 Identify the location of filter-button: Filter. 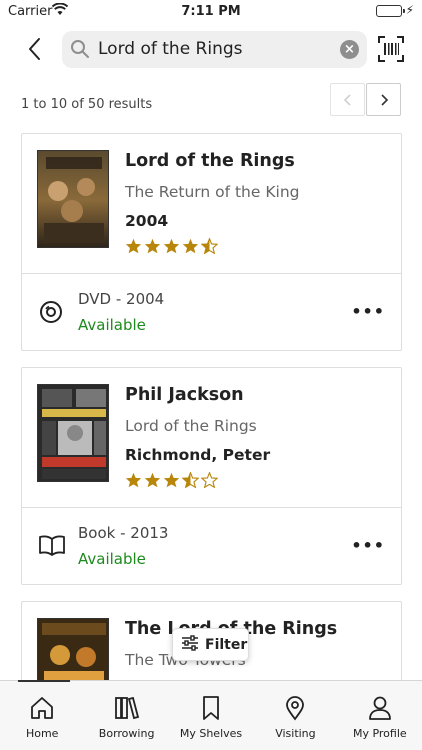
(210, 644).